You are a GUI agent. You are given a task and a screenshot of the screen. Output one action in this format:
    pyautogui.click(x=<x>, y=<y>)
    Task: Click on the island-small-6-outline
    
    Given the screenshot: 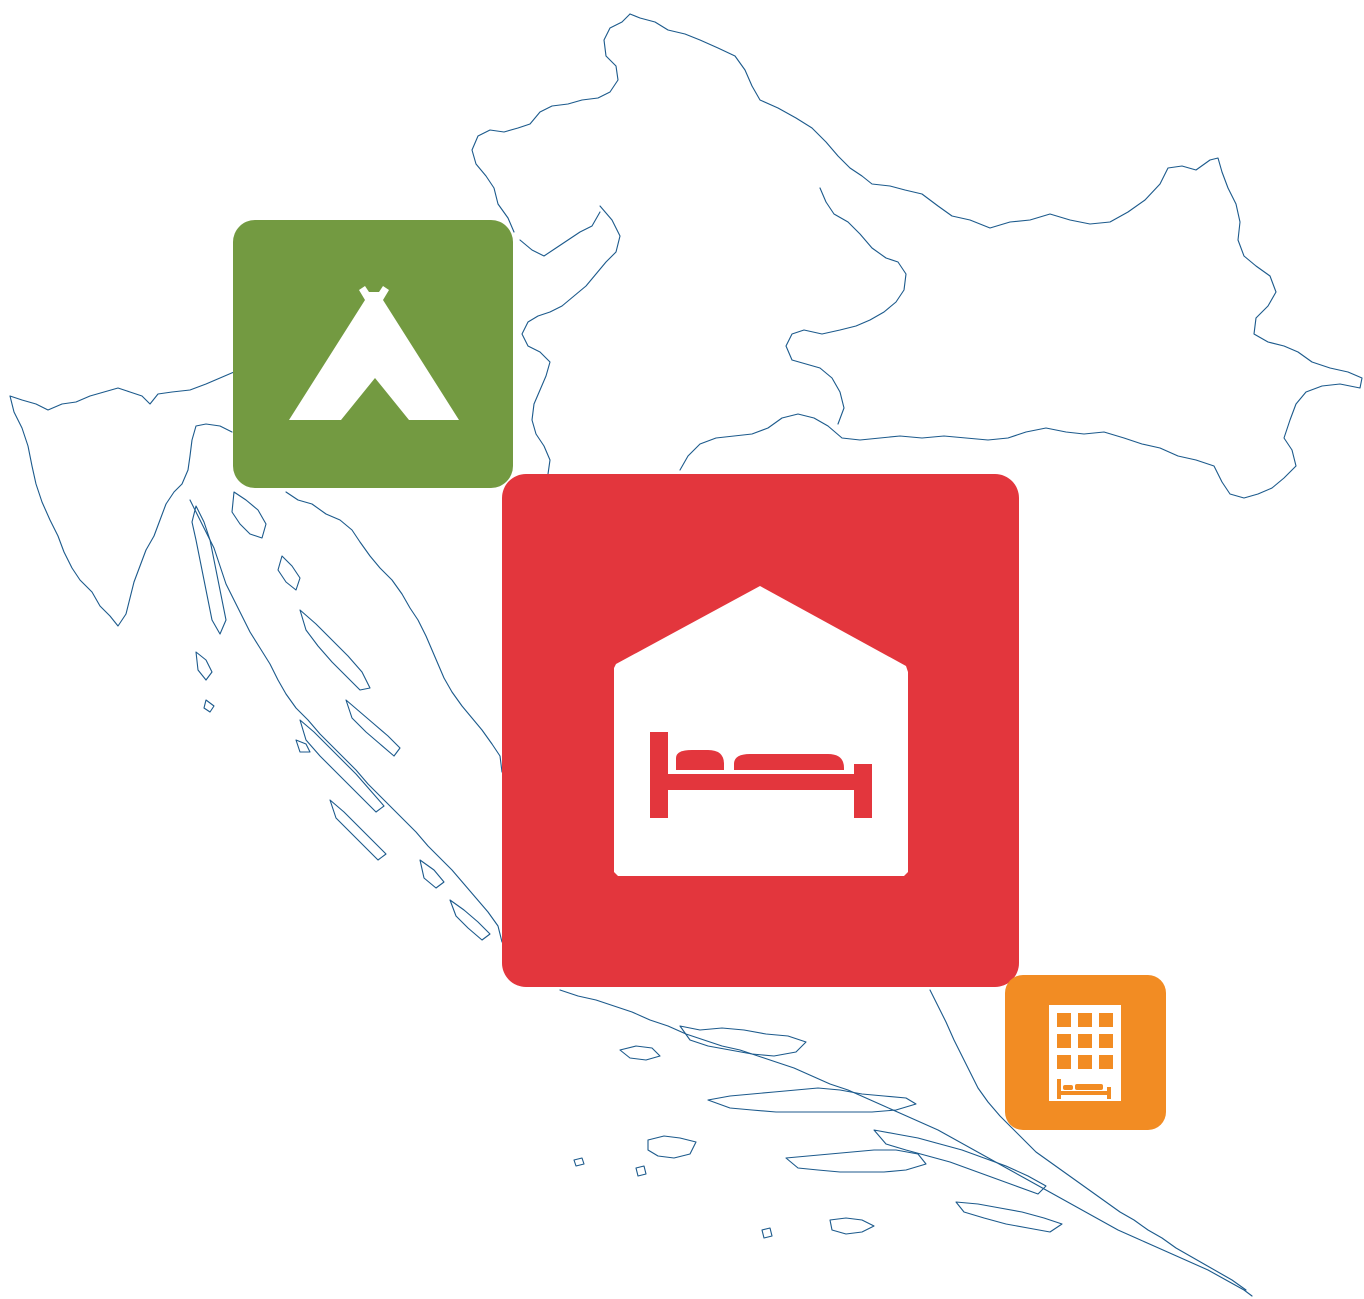 What is the action you would take?
    pyautogui.click(x=579, y=1162)
    